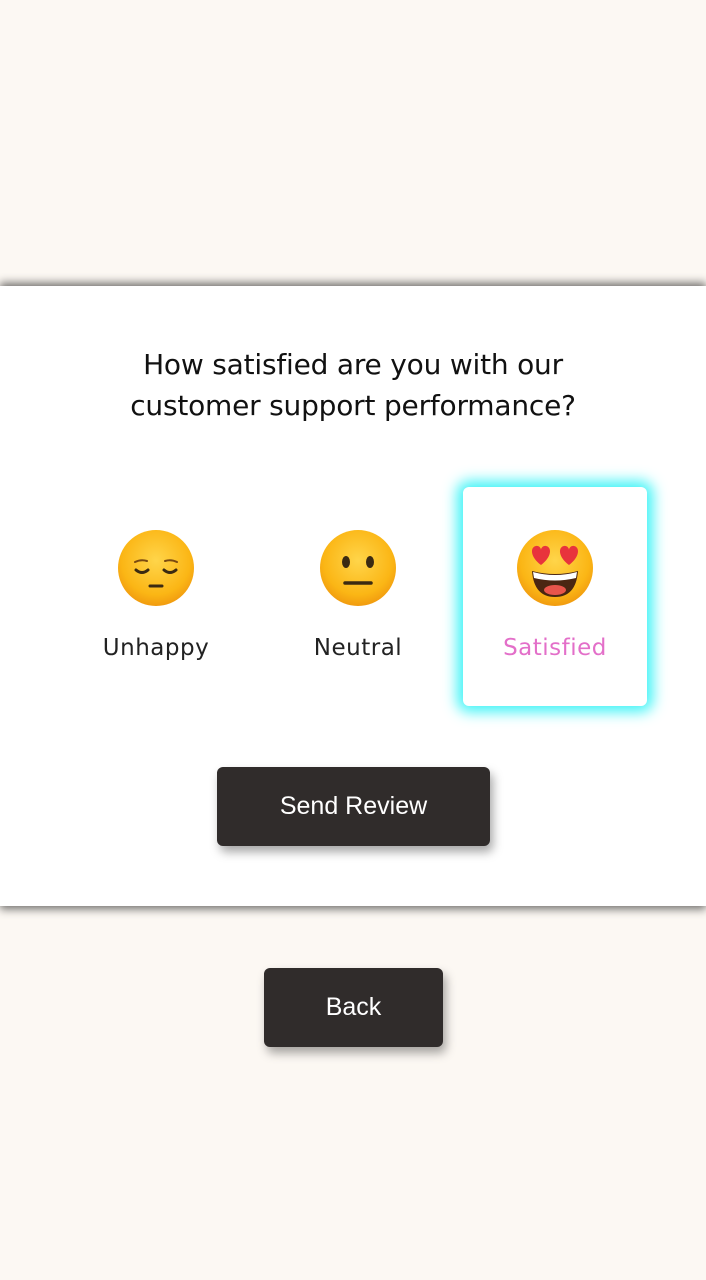 This screenshot has width=706, height=1280. I want to click on question-line-1: How satisfied are you with our, so click(353, 364).